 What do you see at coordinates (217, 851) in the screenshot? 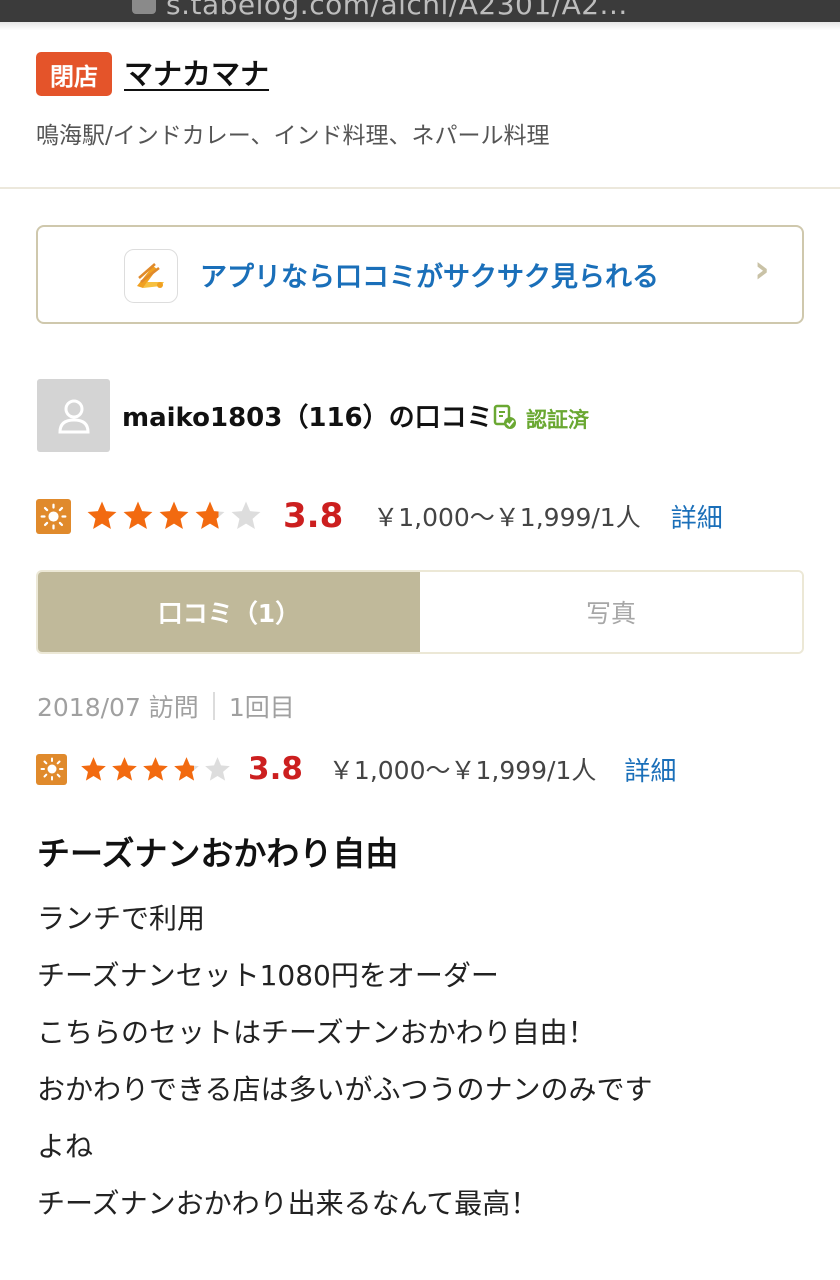
I see `review-title: チーズナンおかわり自由` at bounding box center [217, 851].